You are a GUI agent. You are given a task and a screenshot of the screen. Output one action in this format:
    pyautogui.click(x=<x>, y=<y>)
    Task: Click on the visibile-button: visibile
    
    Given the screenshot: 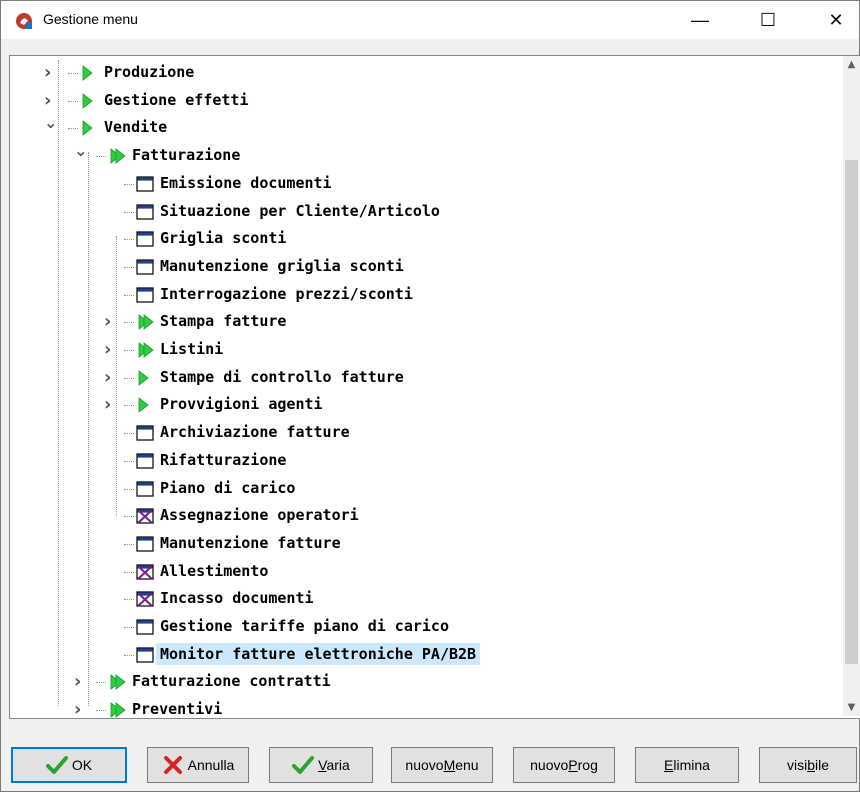 What is the action you would take?
    pyautogui.click(x=808, y=765)
    